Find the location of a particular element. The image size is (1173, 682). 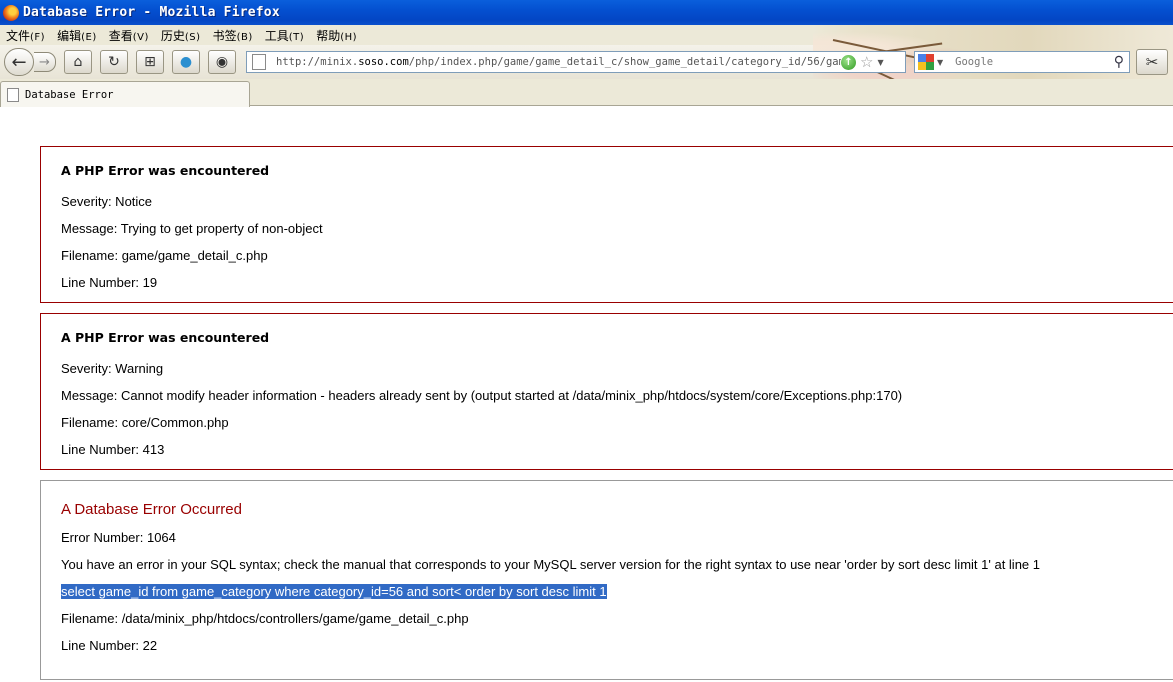

reload-button: ↻ is located at coordinates (114, 62).